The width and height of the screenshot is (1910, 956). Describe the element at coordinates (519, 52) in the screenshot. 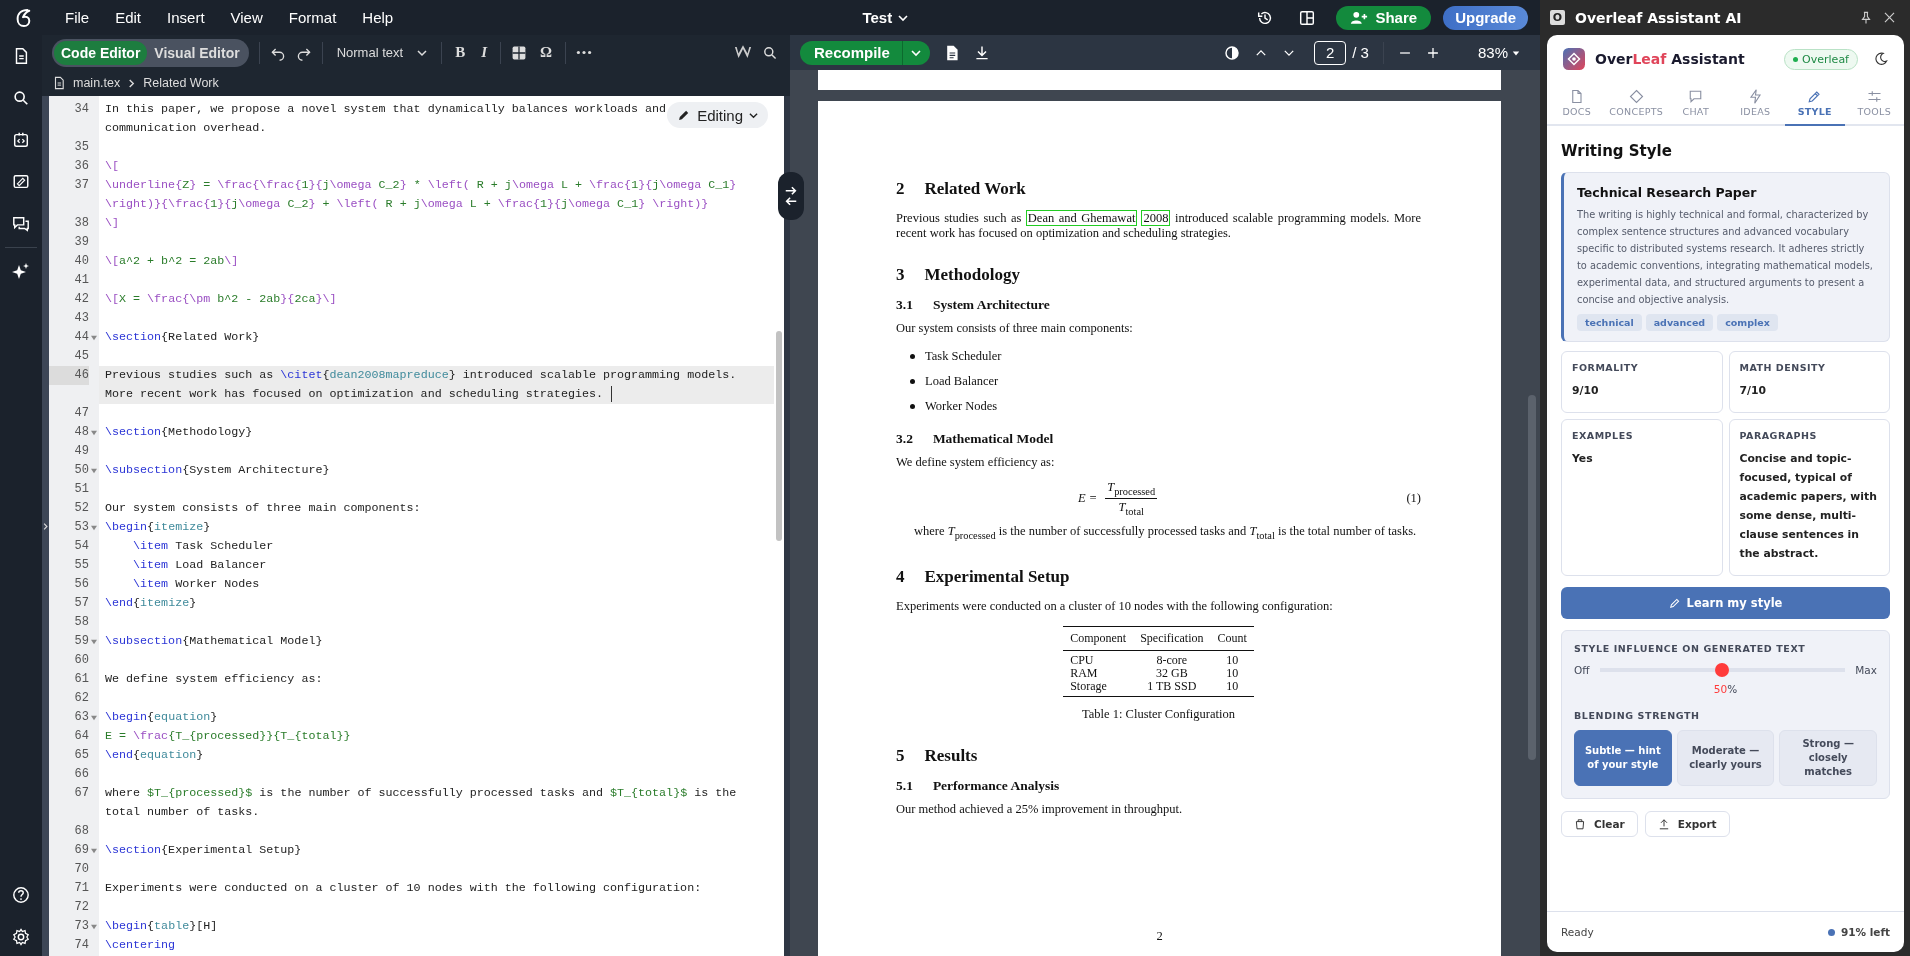

I see `table-icon` at that location.